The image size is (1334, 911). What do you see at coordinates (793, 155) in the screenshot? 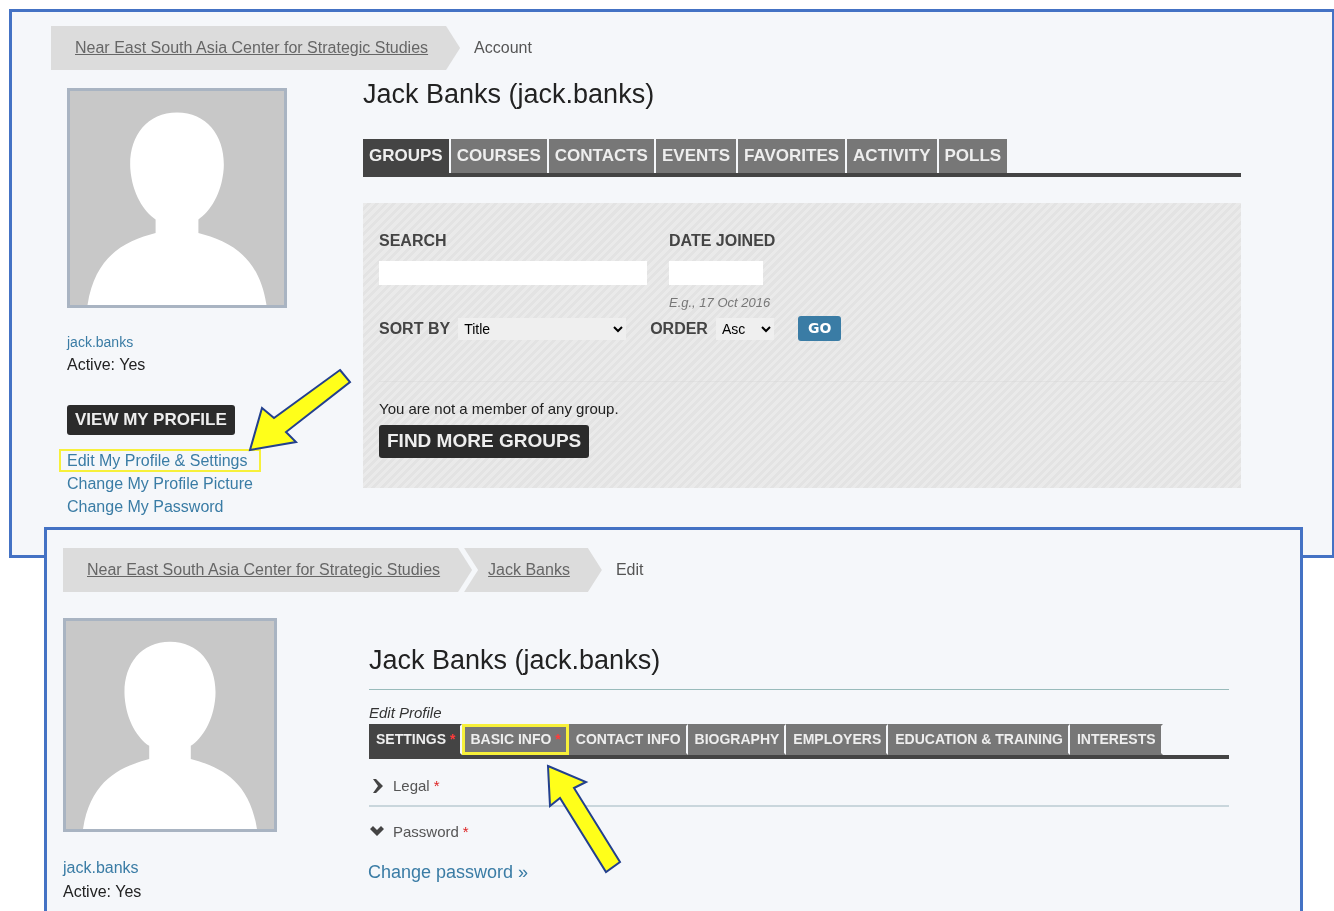
I see `tab: FAVORITES` at bounding box center [793, 155].